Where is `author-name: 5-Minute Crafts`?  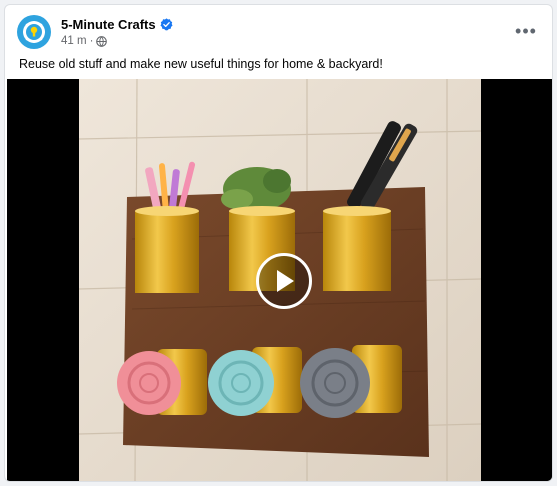 author-name: 5-Minute Crafts is located at coordinates (108, 24).